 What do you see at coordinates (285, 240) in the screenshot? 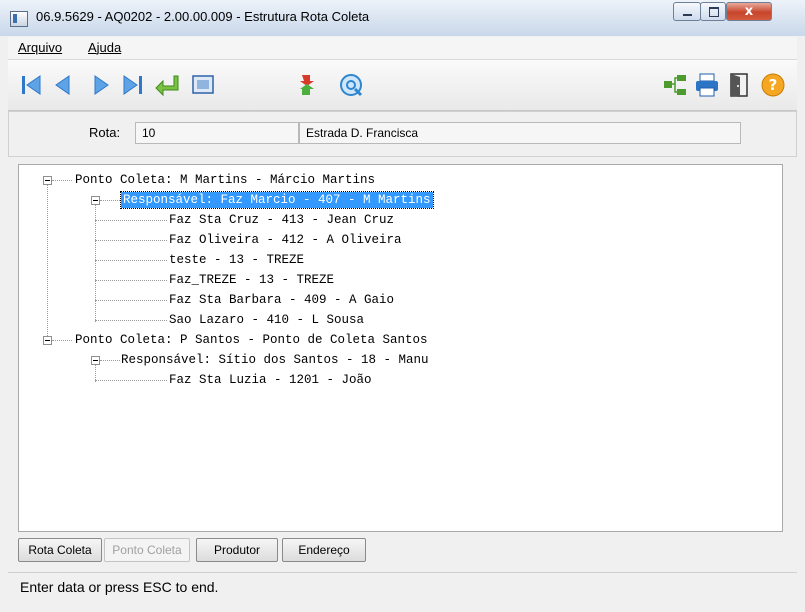
I see `tree-node-fazenda: Faz Oliveira - 412 - A Oliveira` at bounding box center [285, 240].